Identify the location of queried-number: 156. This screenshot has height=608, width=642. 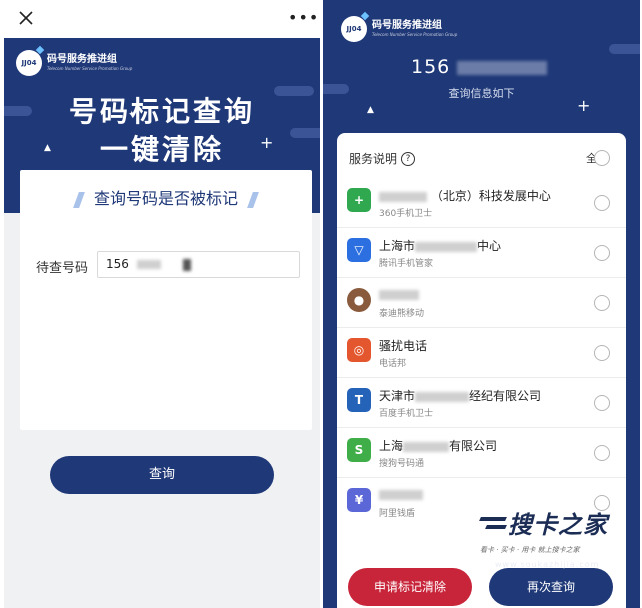
(479, 67).